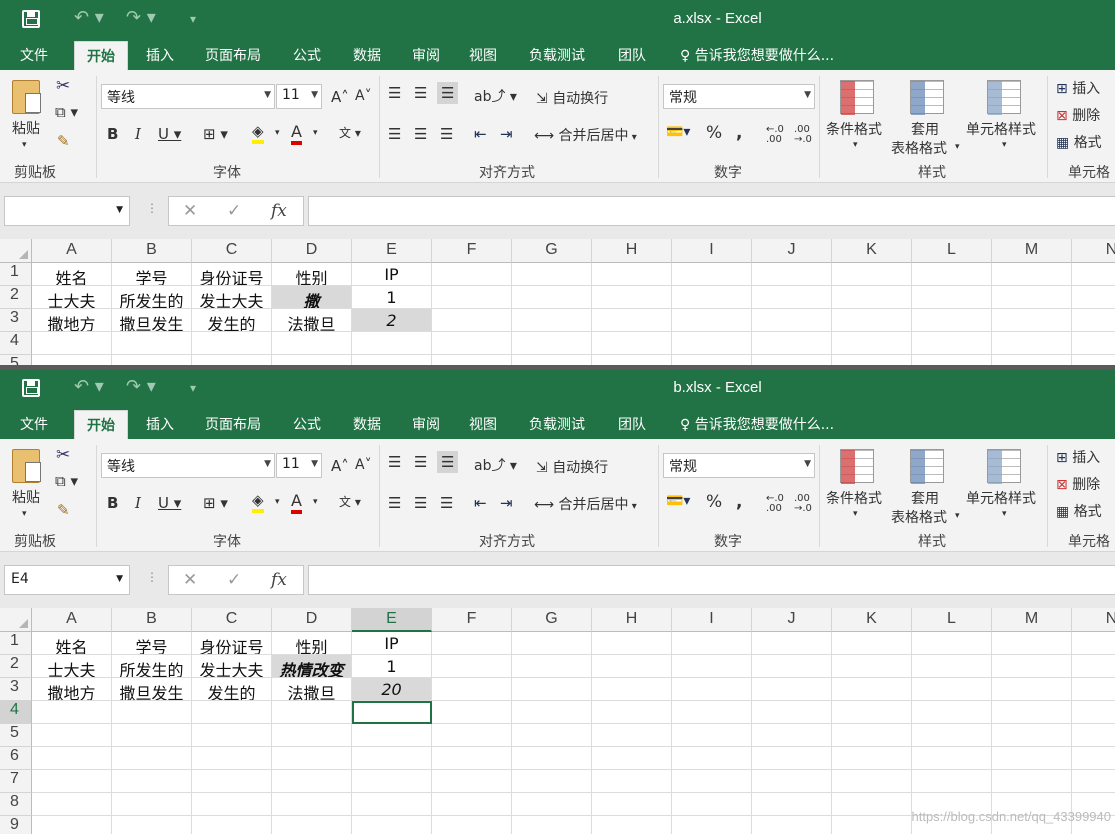 This screenshot has width=1115, height=834. Describe the element at coordinates (16, 251) in the screenshot. I see `select-all-button` at that location.